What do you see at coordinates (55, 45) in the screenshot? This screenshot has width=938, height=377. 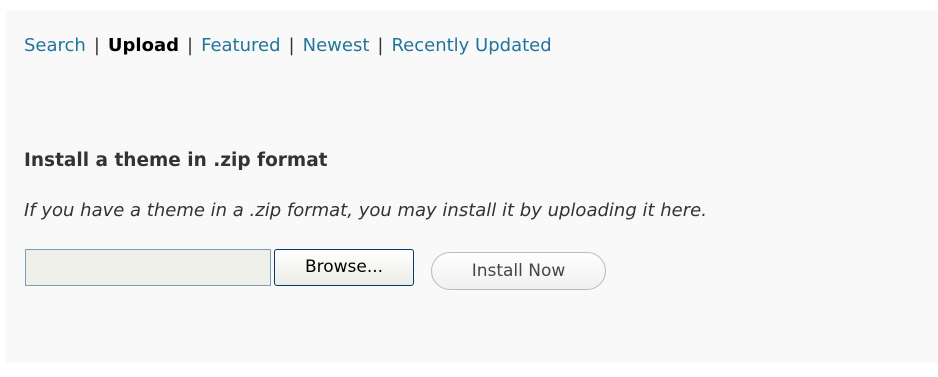 I see `subnav-link-search: Search` at bounding box center [55, 45].